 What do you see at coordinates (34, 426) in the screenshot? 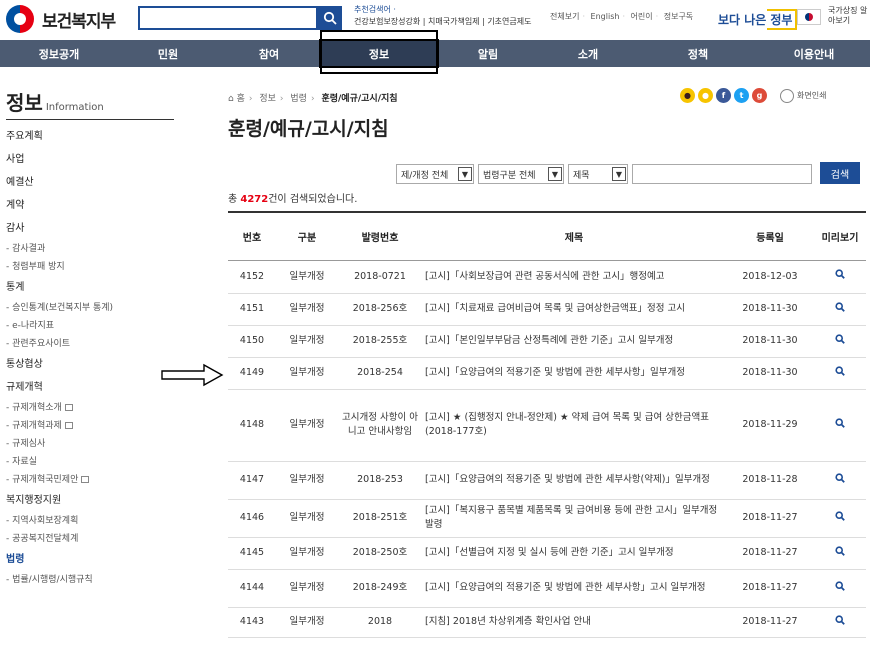
I see `sidebar-item-label: - 규제개혁과제` at bounding box center [34, 426].